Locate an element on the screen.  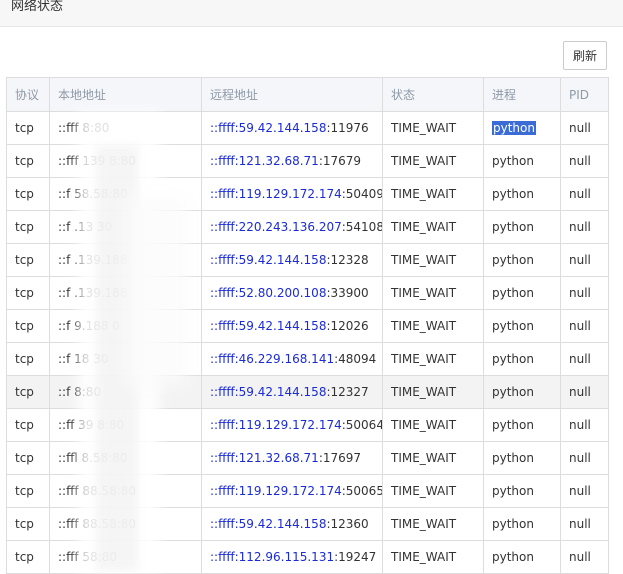
privacy-blur-overlay is located at coordinates (156, 291).